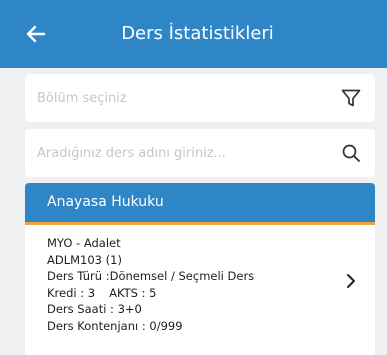  What do you see at coordinates (98, 325) in the screenshot?
I see `quota-label: Ders Kontenjanı :` at bounding box center [98, 325].